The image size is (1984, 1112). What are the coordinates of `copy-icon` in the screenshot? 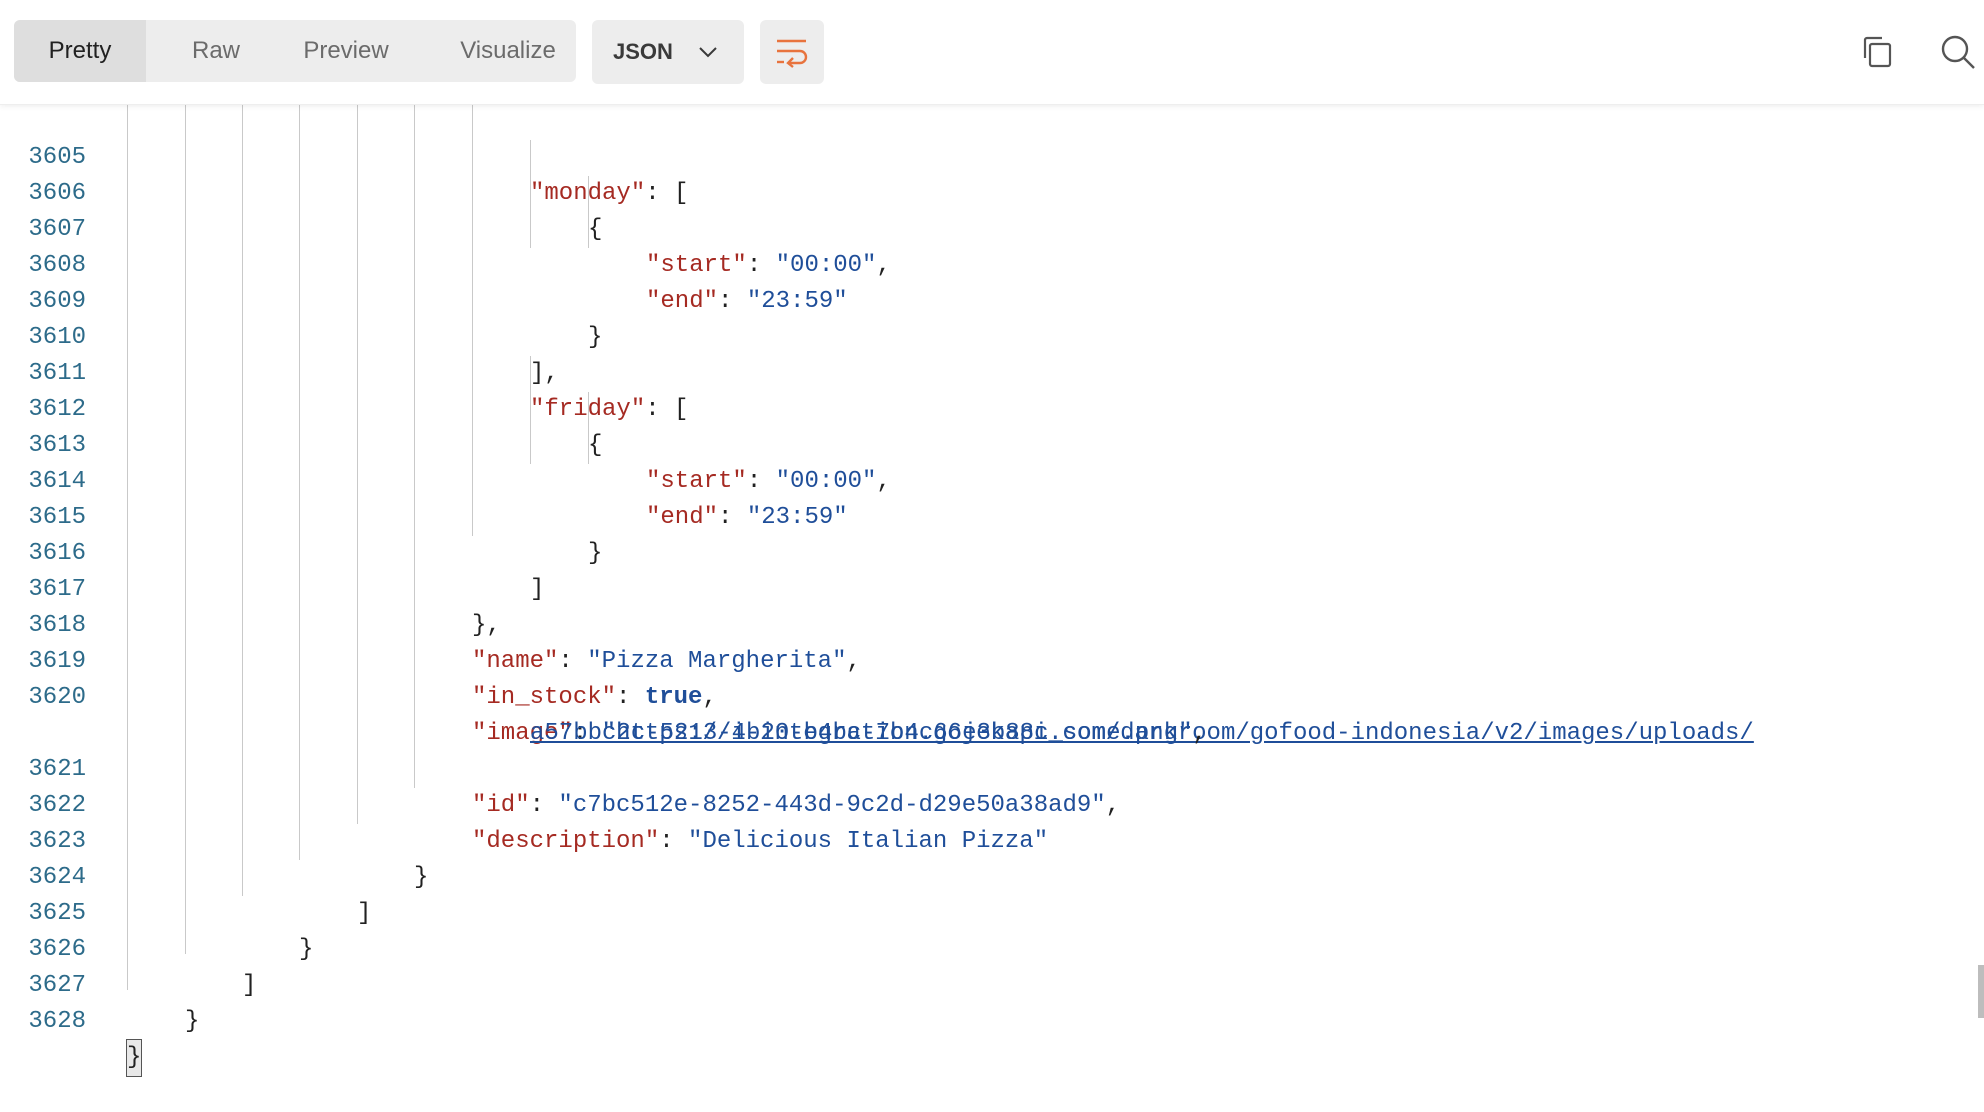 It's located at (1877, 52).